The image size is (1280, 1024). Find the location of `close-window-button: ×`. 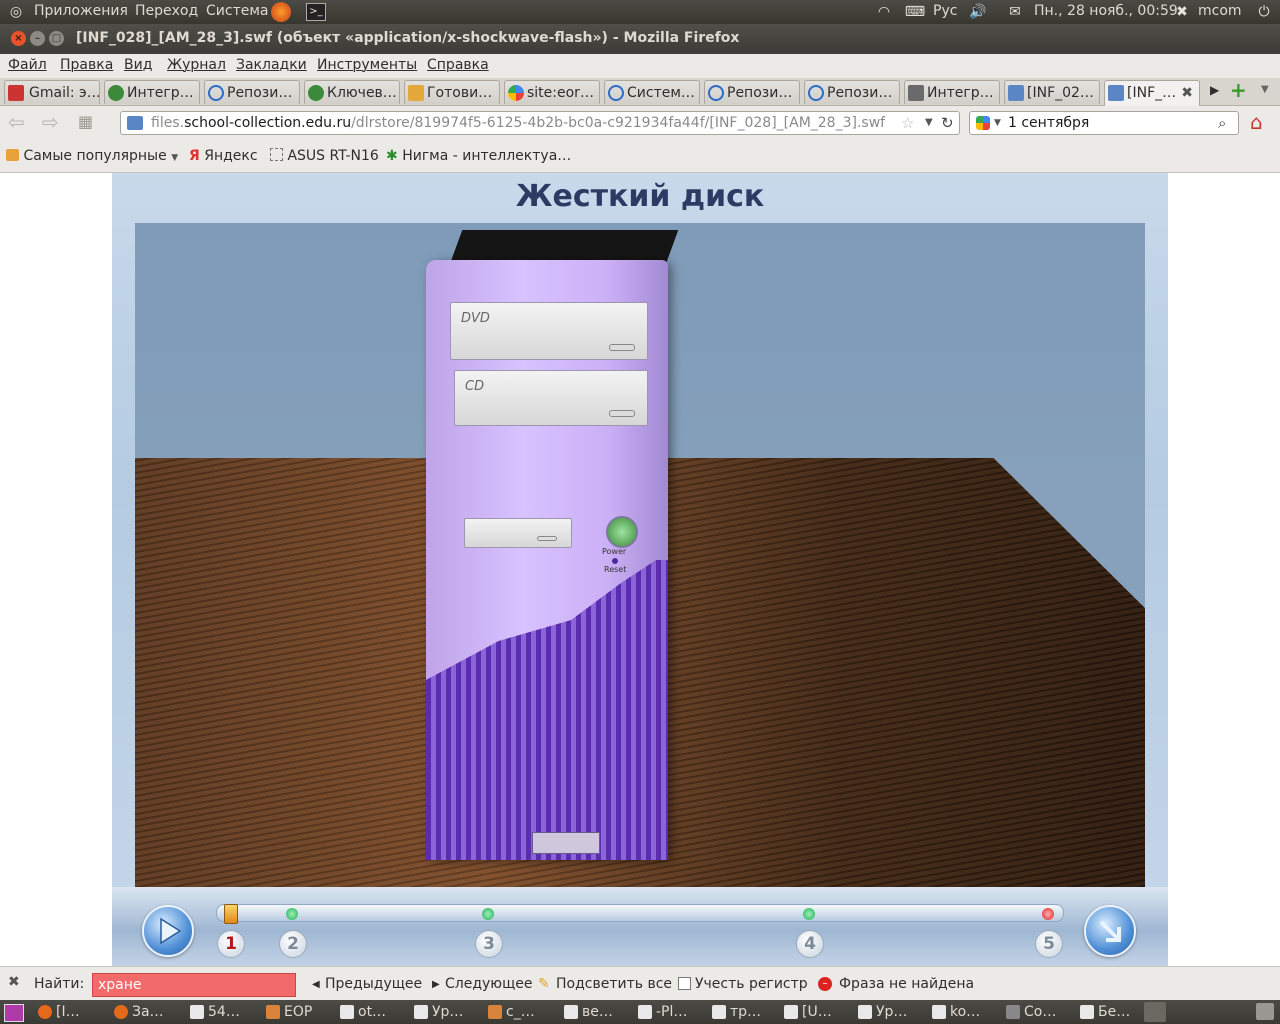

close-window-button: × is located at coordinates (18, 38).